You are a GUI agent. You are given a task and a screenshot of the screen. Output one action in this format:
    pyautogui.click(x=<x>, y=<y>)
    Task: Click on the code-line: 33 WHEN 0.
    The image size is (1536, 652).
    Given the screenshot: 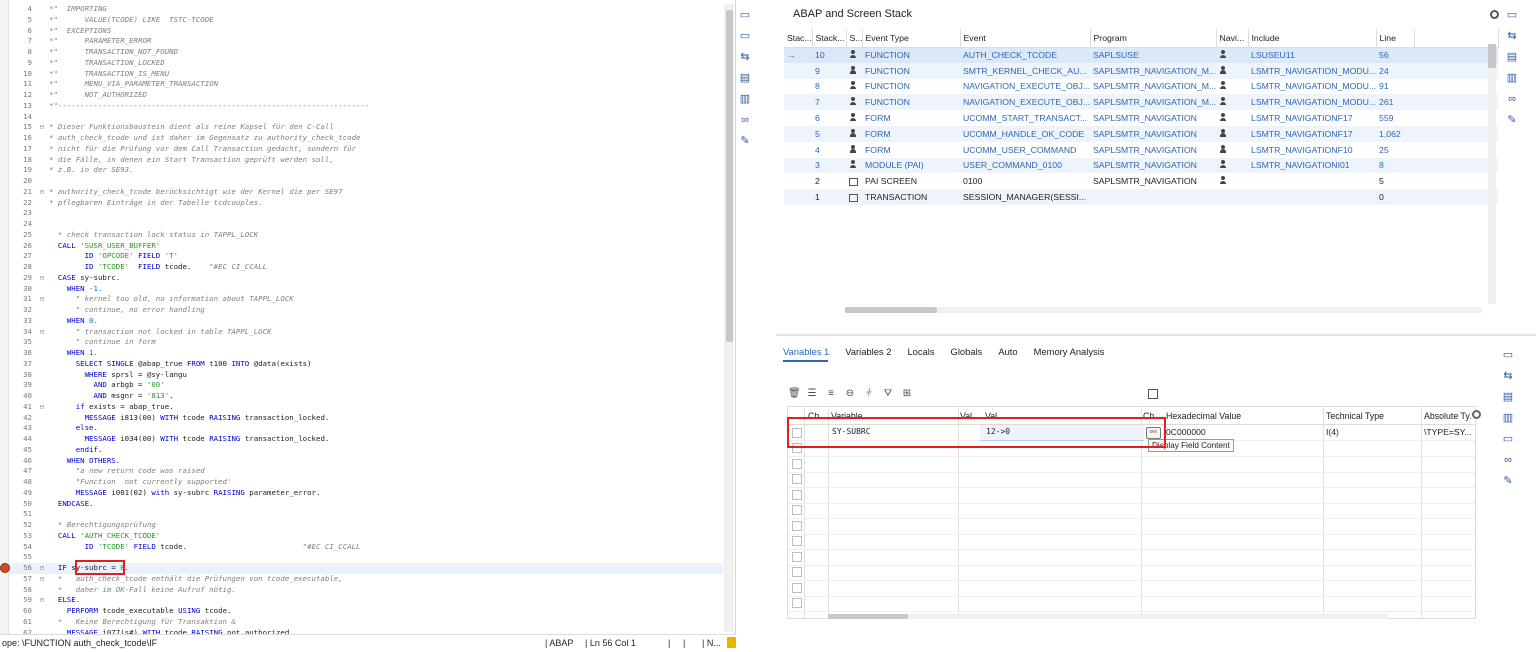 What is the action you would take?
    pyautogui.click(x=366, y=321)
    